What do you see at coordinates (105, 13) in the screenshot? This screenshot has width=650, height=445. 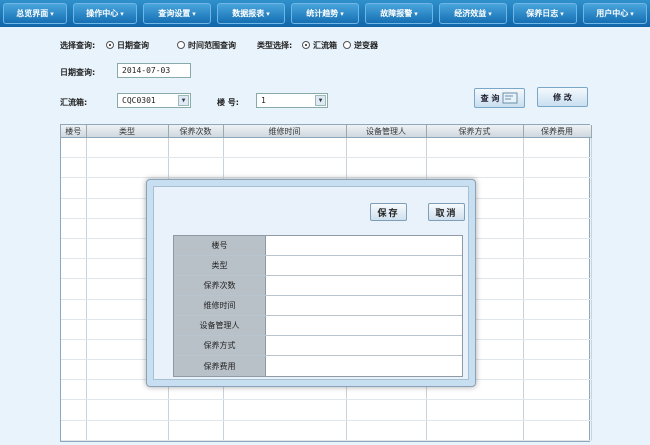 I see `nav-item-operation-center: 操作中心 ▾` at bounding box center [105, 13].